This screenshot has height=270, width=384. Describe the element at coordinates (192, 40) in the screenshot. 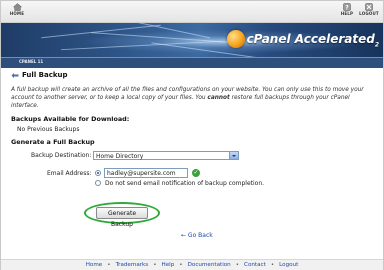

I see `header-banner: cPanel Accelerated2` at that location.